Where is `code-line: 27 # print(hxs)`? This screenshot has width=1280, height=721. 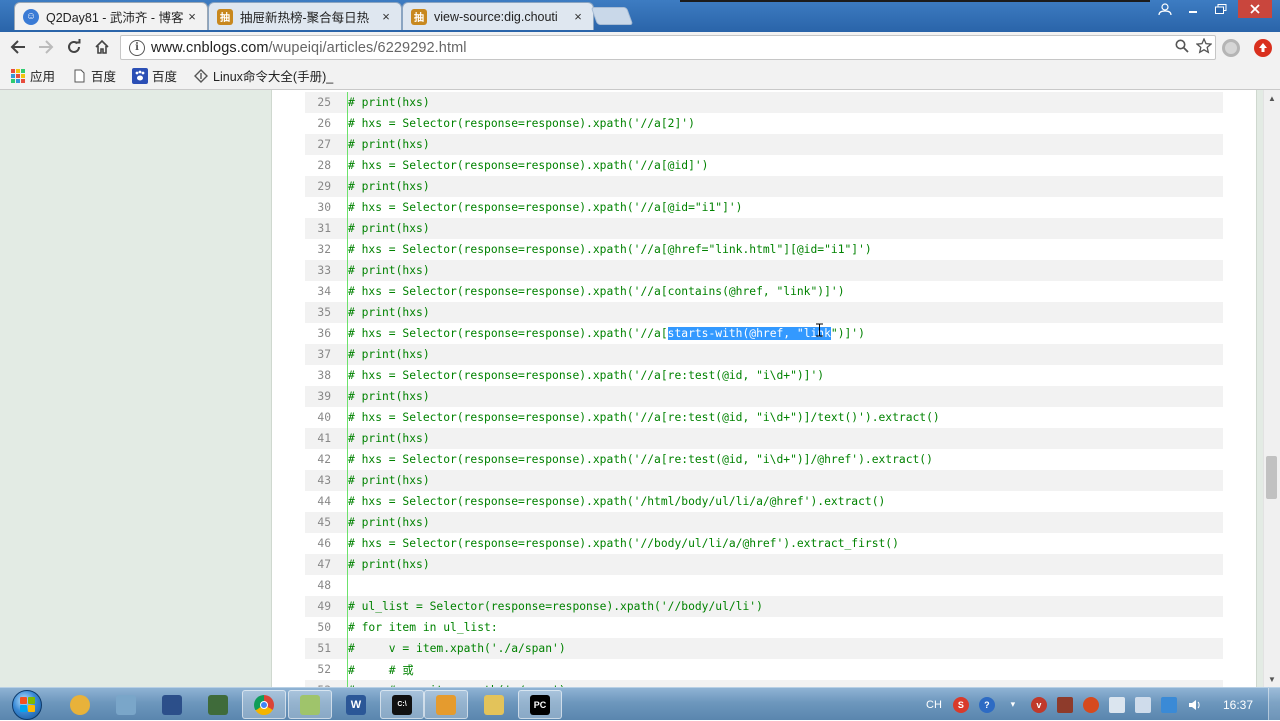 code-line: 27 # print(hxs) is located at coordinates (764, 144).